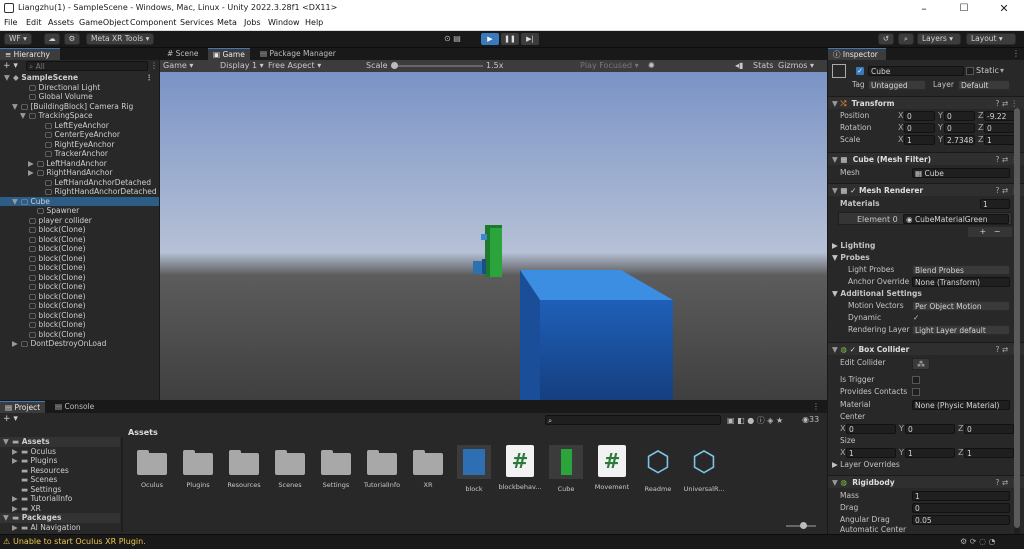  What do you see at coordinates (74, 407) in the screenshot?
I see `tab-console: ▤ Console` at bounding box center [74, 407].